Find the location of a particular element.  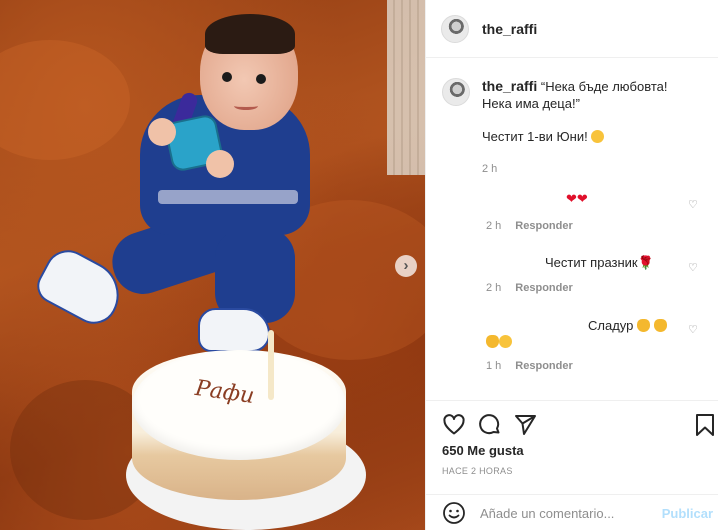

heart-eyes-emoji-icon is located at coordinates (505, 341).